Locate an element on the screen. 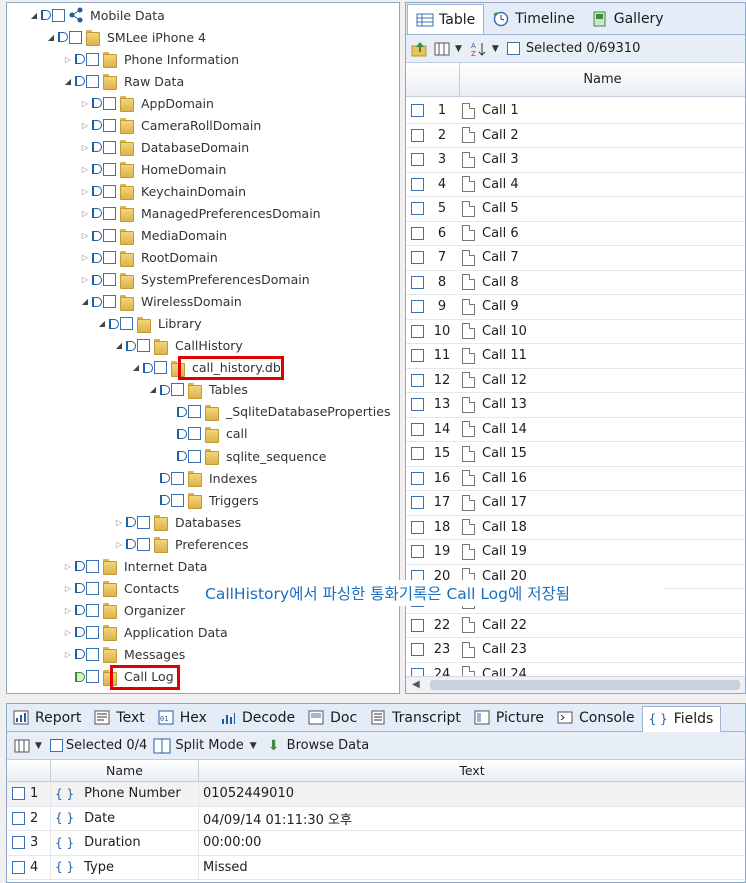  tree-node: ◢ Raw Data is located at coordinates (123, 81).